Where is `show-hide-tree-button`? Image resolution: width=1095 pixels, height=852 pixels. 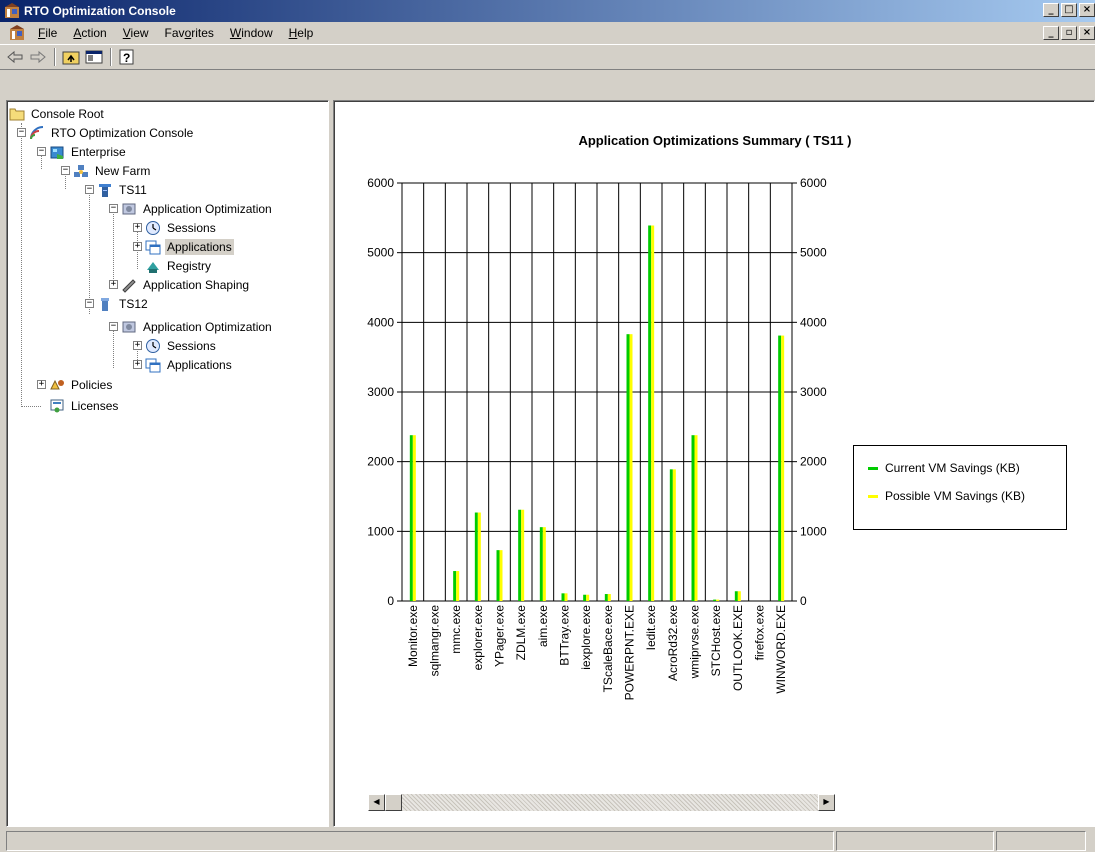
show-hide-tree-button is located at coordinates (94, 57).